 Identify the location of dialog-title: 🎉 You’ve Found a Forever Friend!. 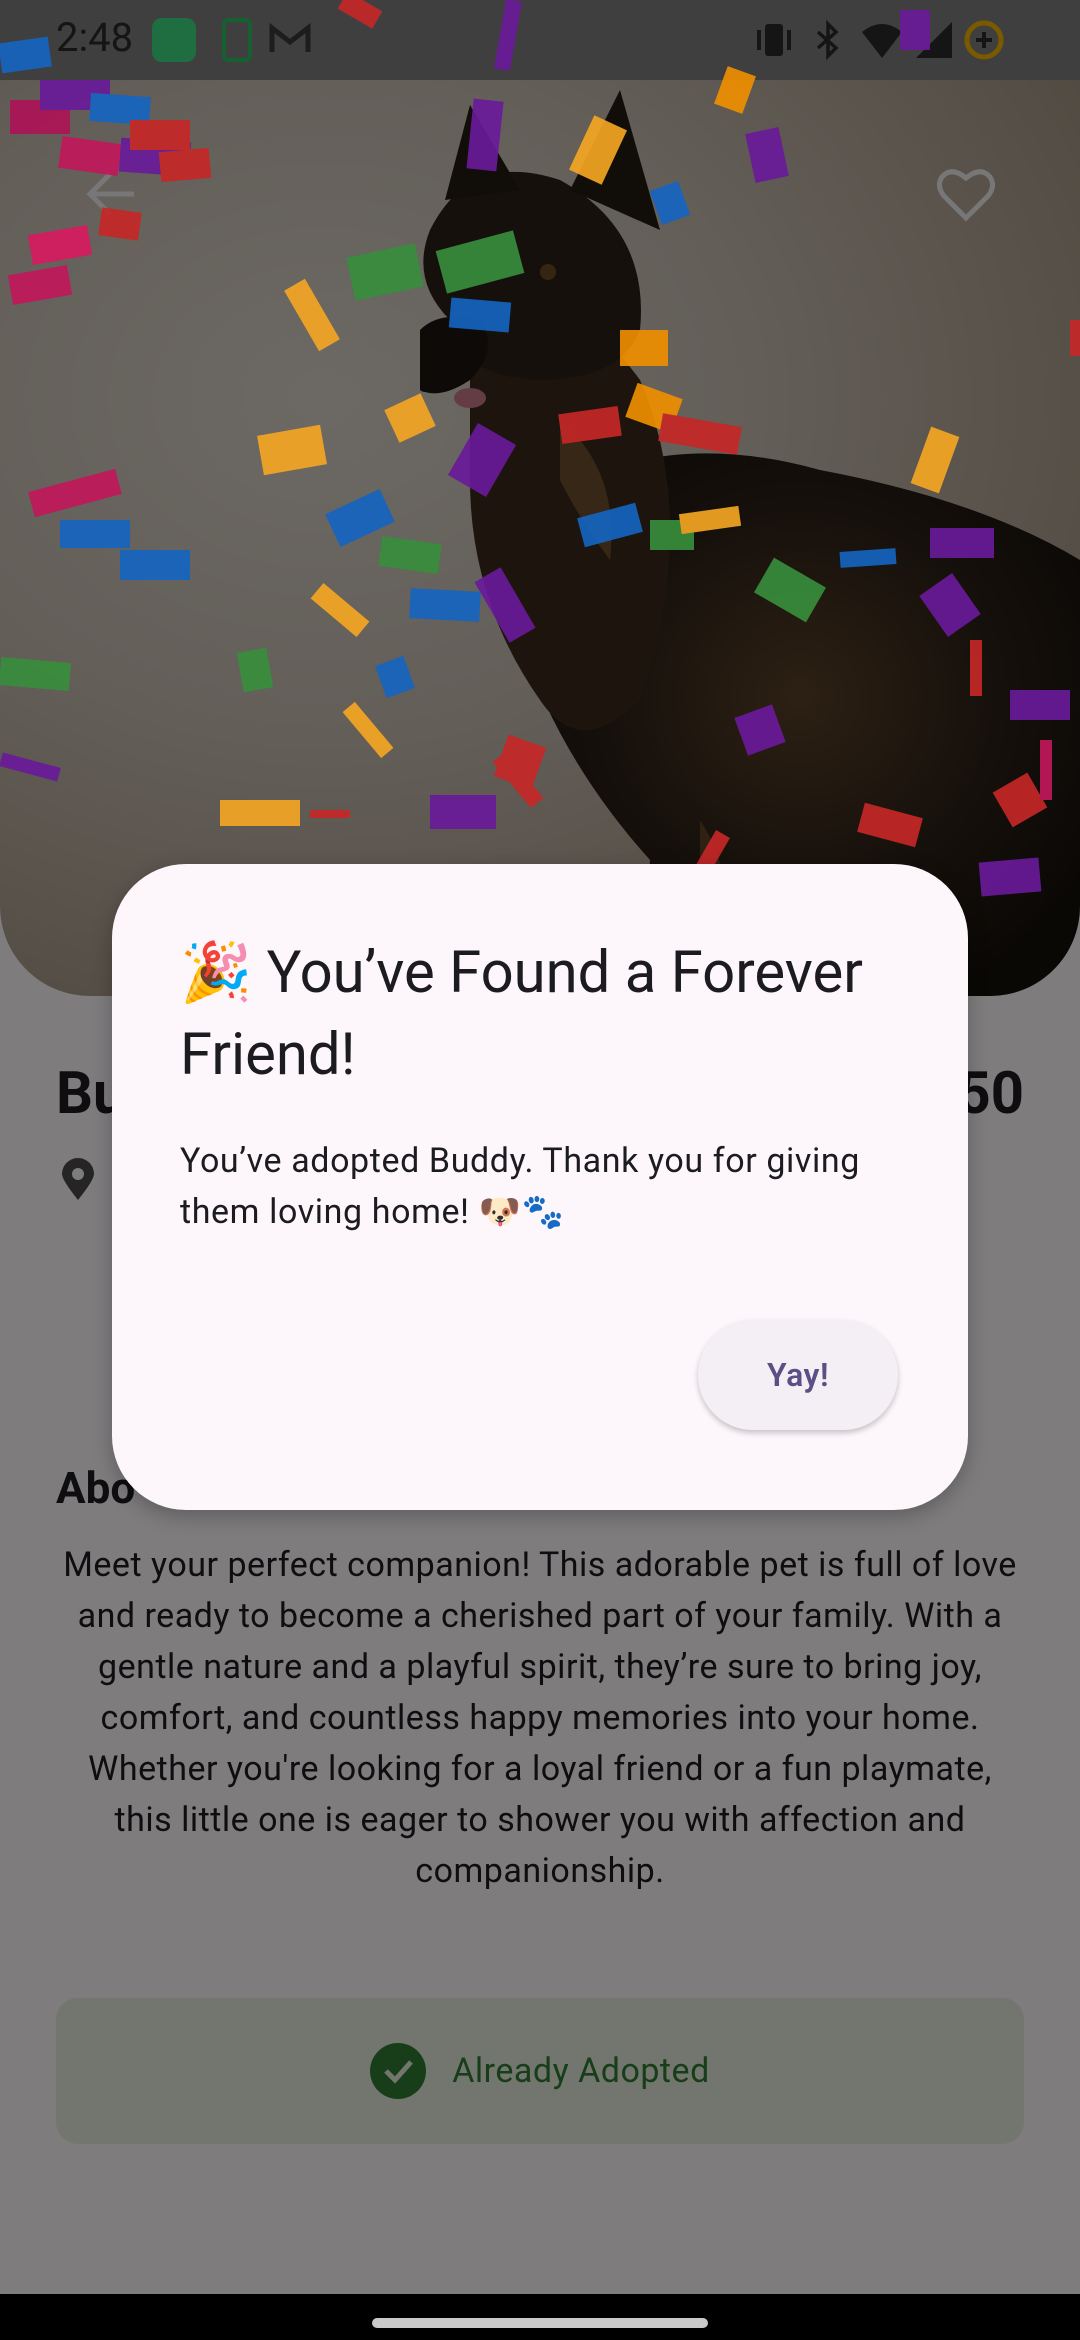
(521, 1014).